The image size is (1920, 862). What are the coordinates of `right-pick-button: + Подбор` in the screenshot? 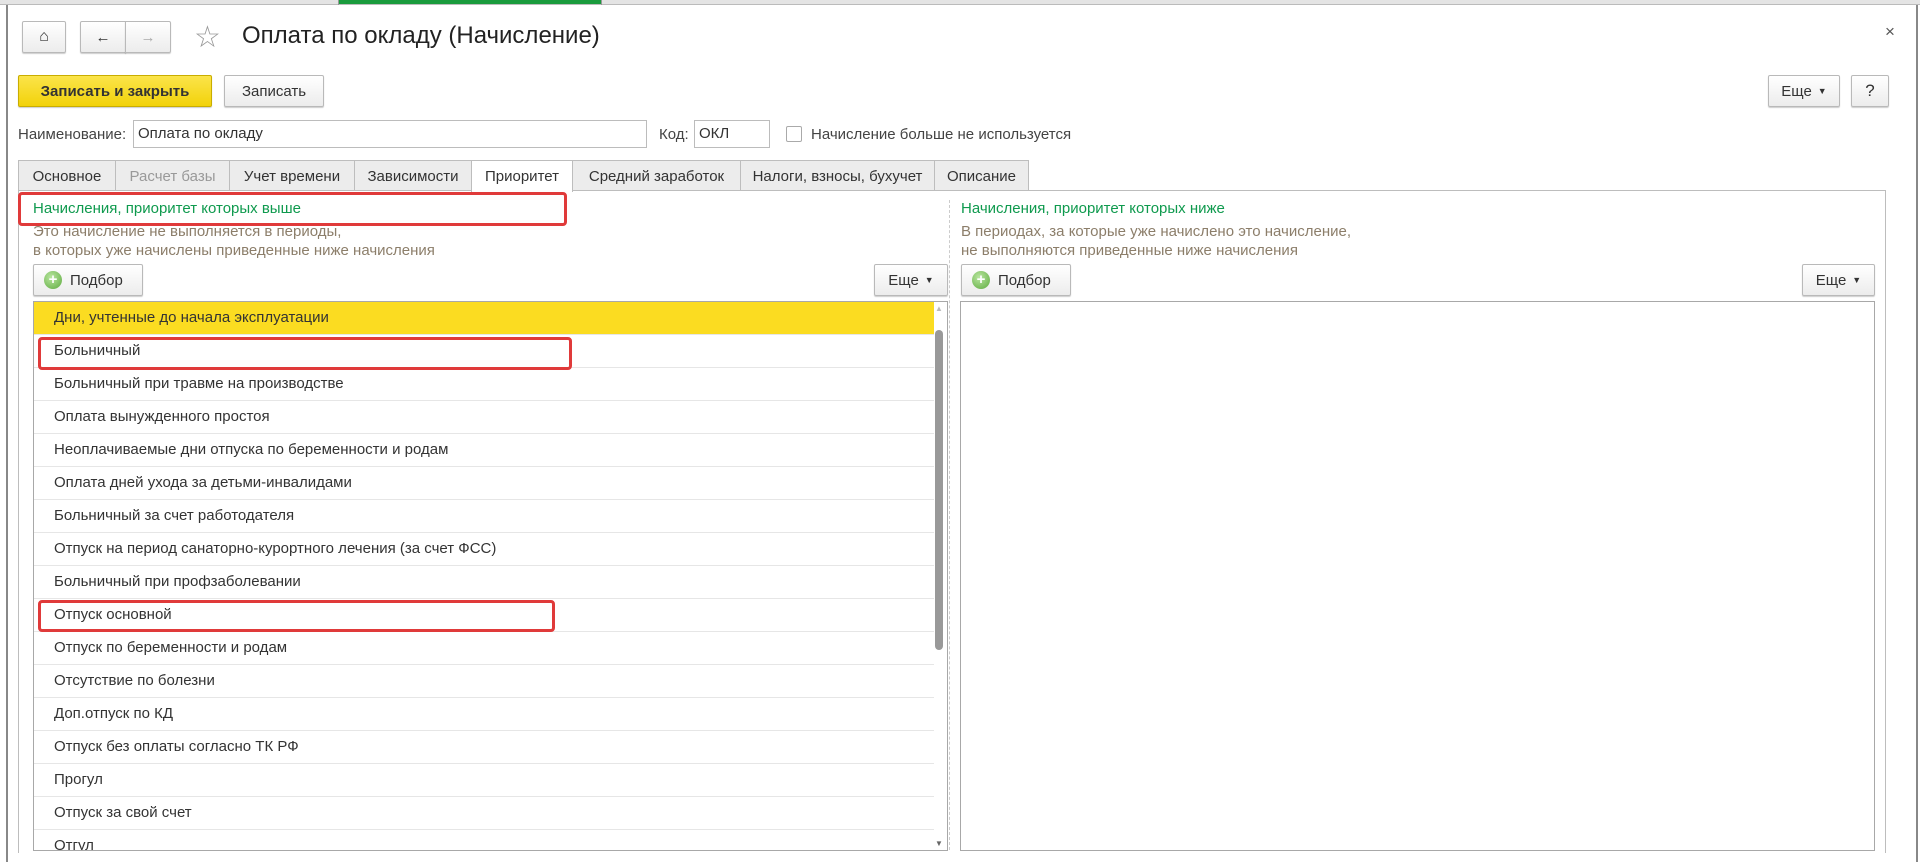 It's located at (1016, 280).